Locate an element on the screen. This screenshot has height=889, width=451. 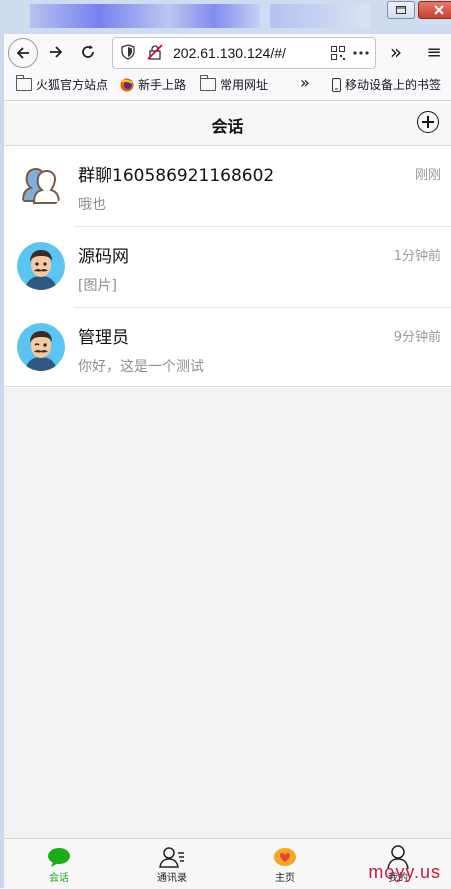
page-title: 会话 is located at coordinates (227, 126).